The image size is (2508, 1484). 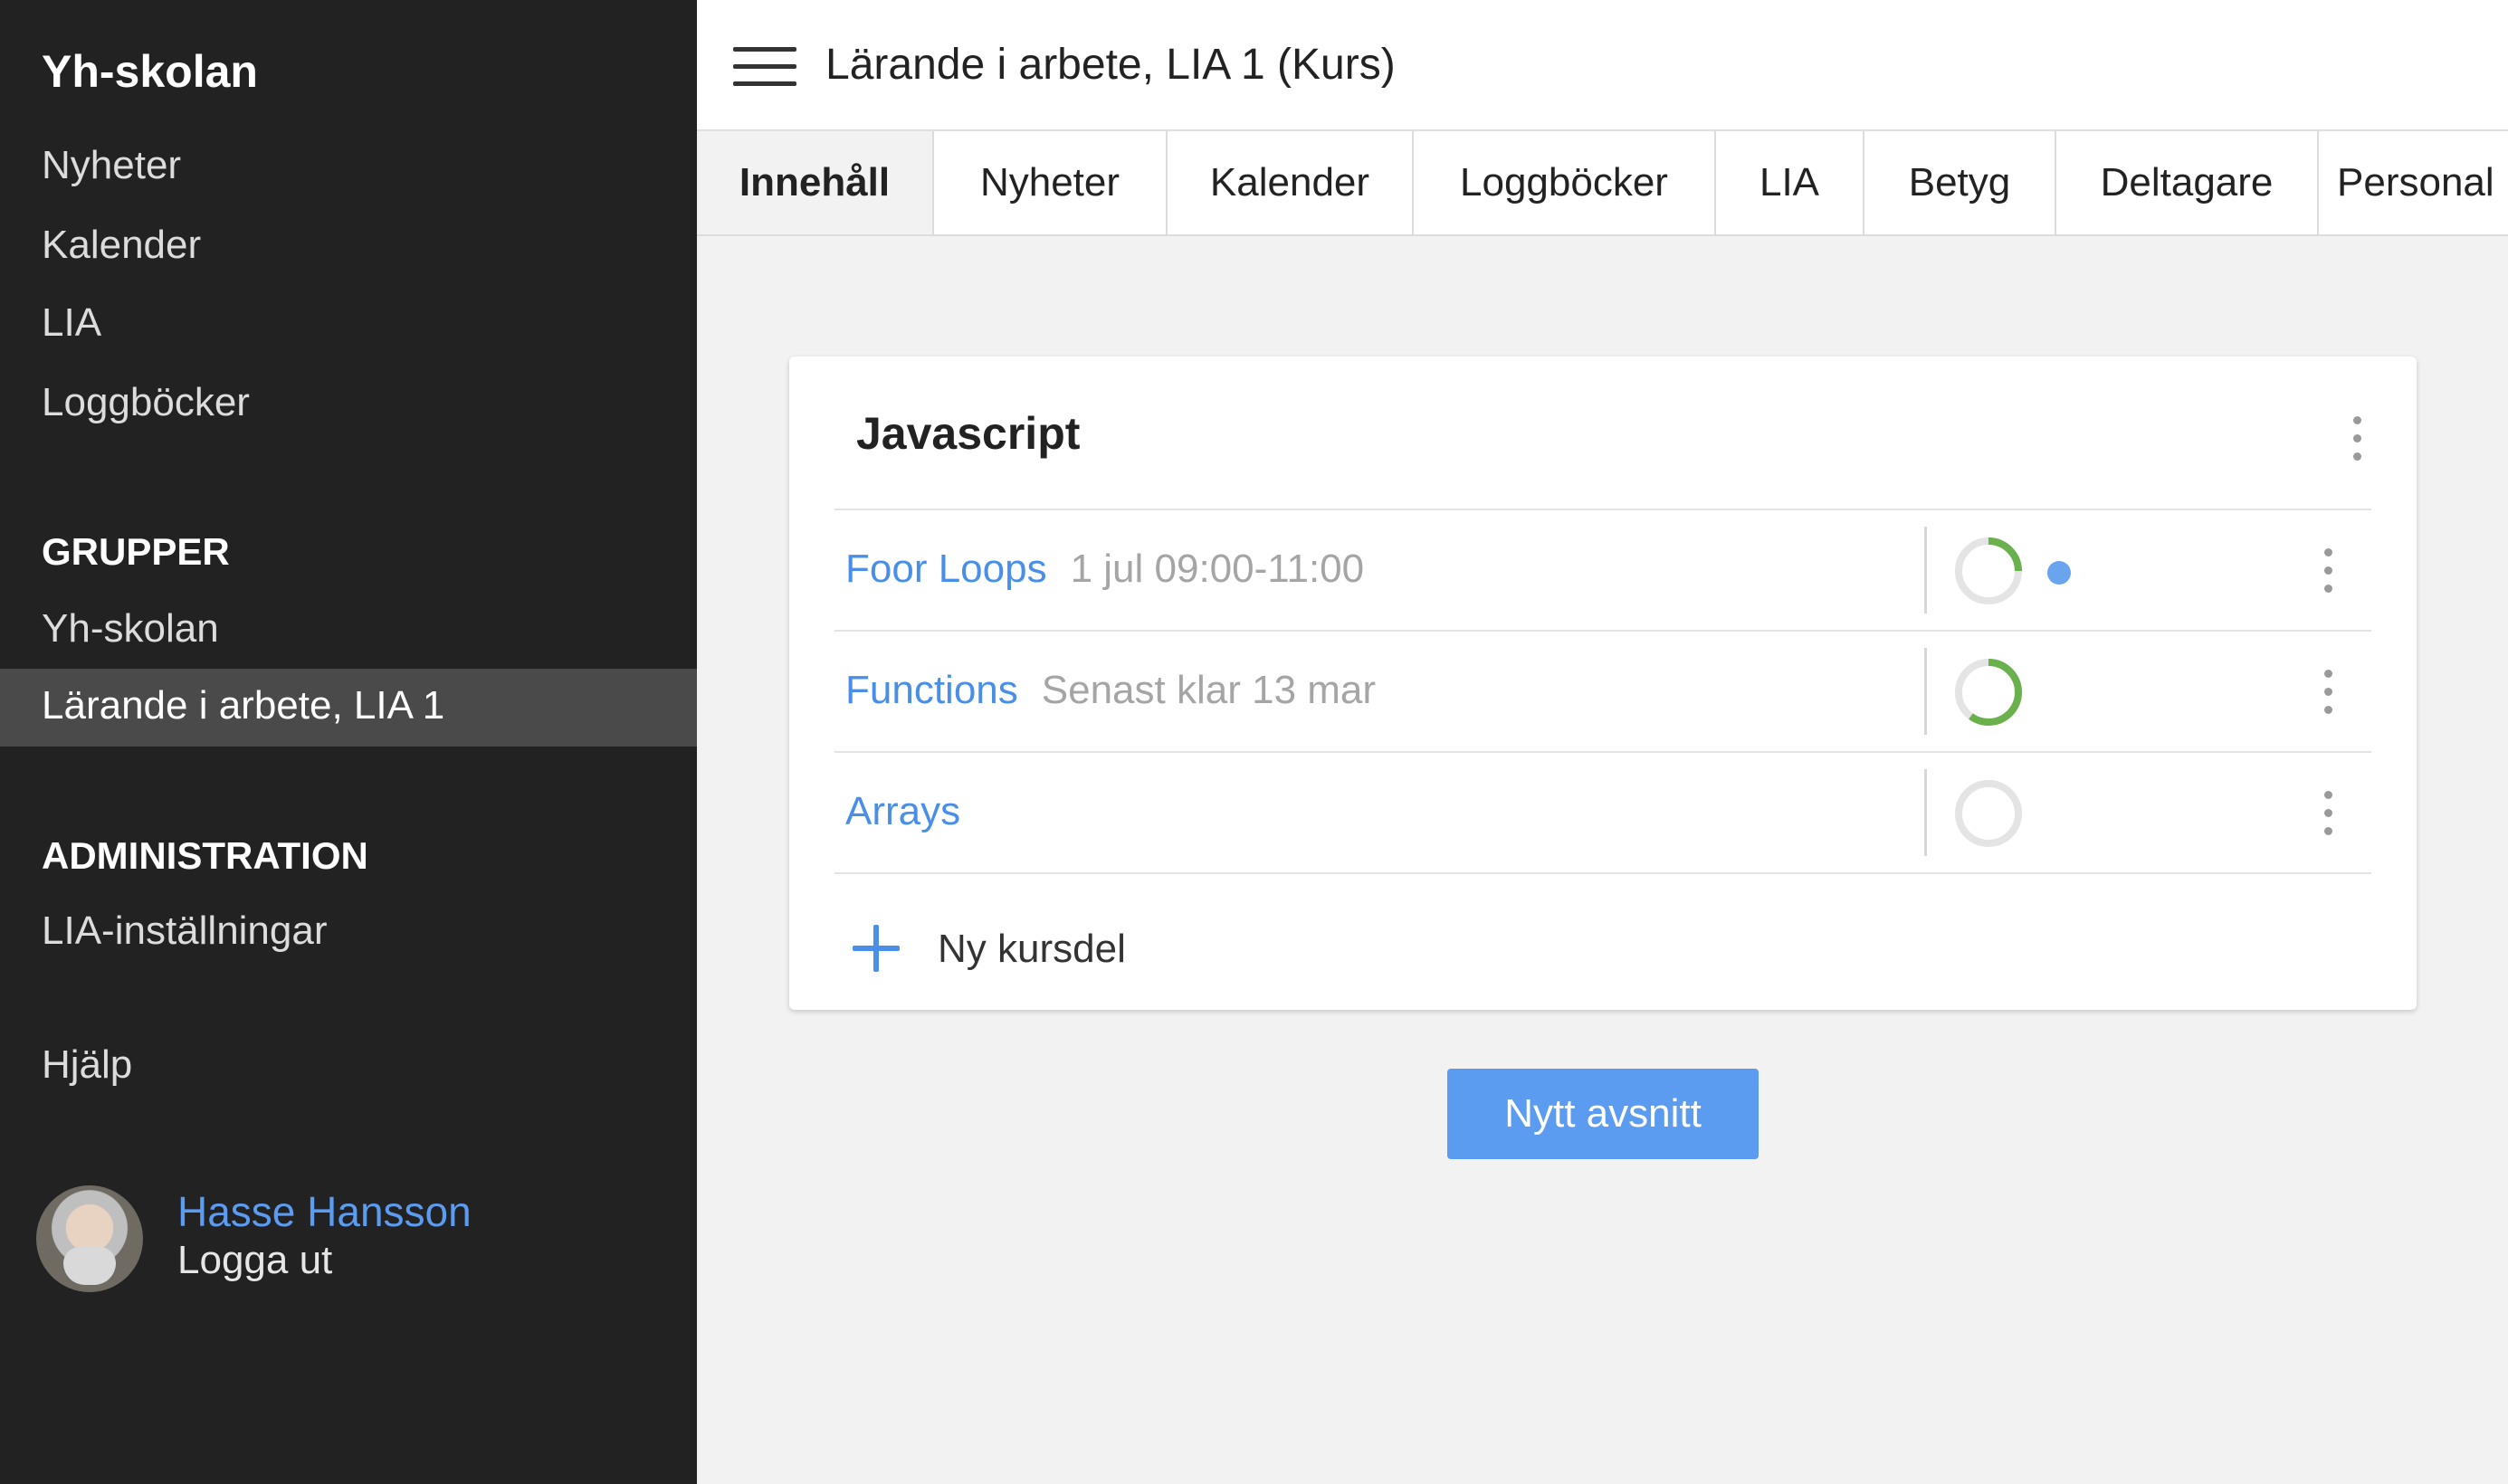 I want to click on page-title: Lärande i arbete, LIA 1 (Kurs), so click(x=1110, y=65).